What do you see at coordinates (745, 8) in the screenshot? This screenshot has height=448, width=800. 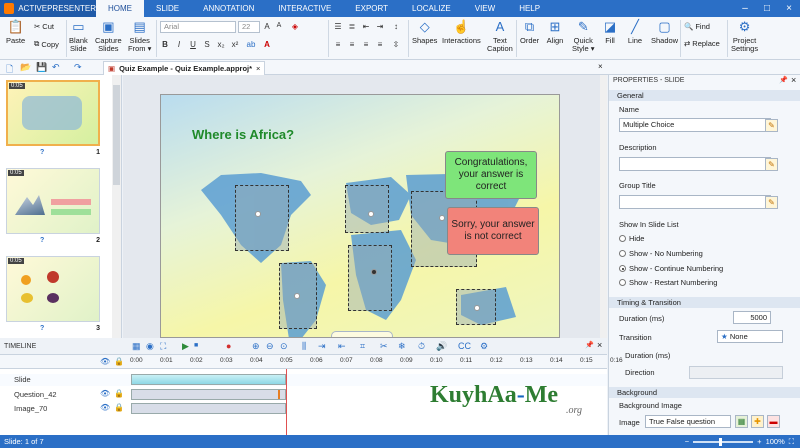 I see `minimize-icon: –` at bounding box center [745, 8].